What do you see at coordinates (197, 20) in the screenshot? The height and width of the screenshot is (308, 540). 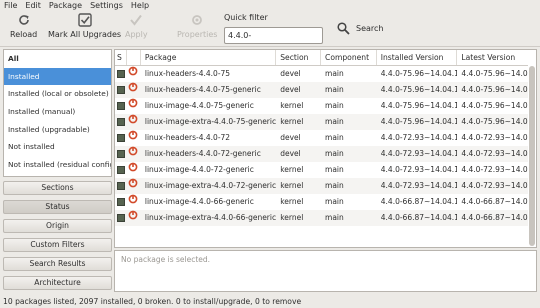 I see `properties-icon` at bounding box center [197, 20].